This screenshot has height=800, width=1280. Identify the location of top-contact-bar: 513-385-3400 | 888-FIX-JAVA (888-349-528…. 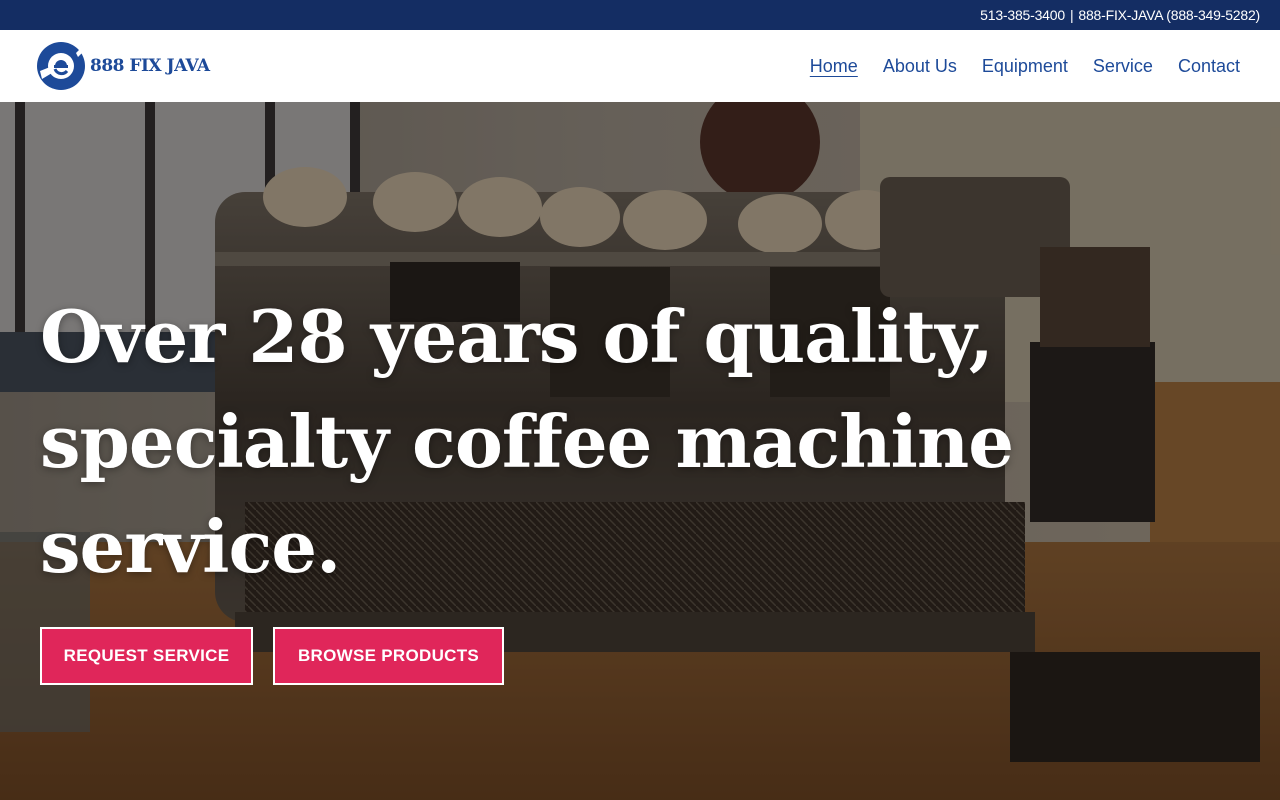
(640, 15).